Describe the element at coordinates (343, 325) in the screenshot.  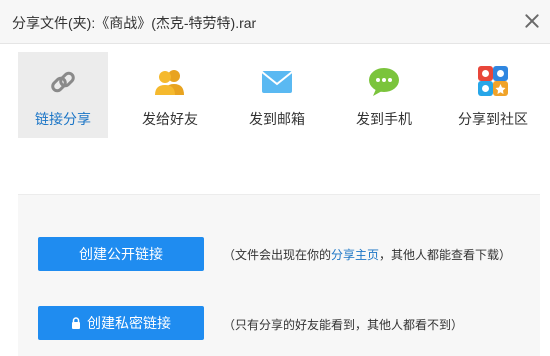
I see `private-link-description: （只有分享的好友能看到，其他人都看不到）` at that location.